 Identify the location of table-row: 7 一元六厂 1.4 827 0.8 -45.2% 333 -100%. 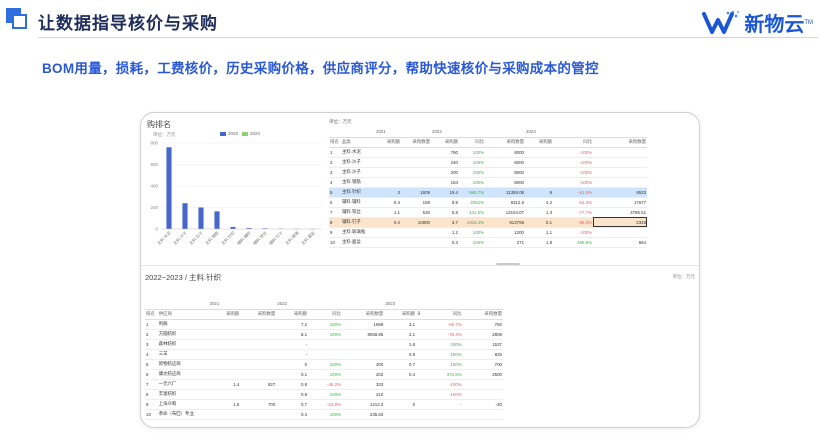
(324, 384).